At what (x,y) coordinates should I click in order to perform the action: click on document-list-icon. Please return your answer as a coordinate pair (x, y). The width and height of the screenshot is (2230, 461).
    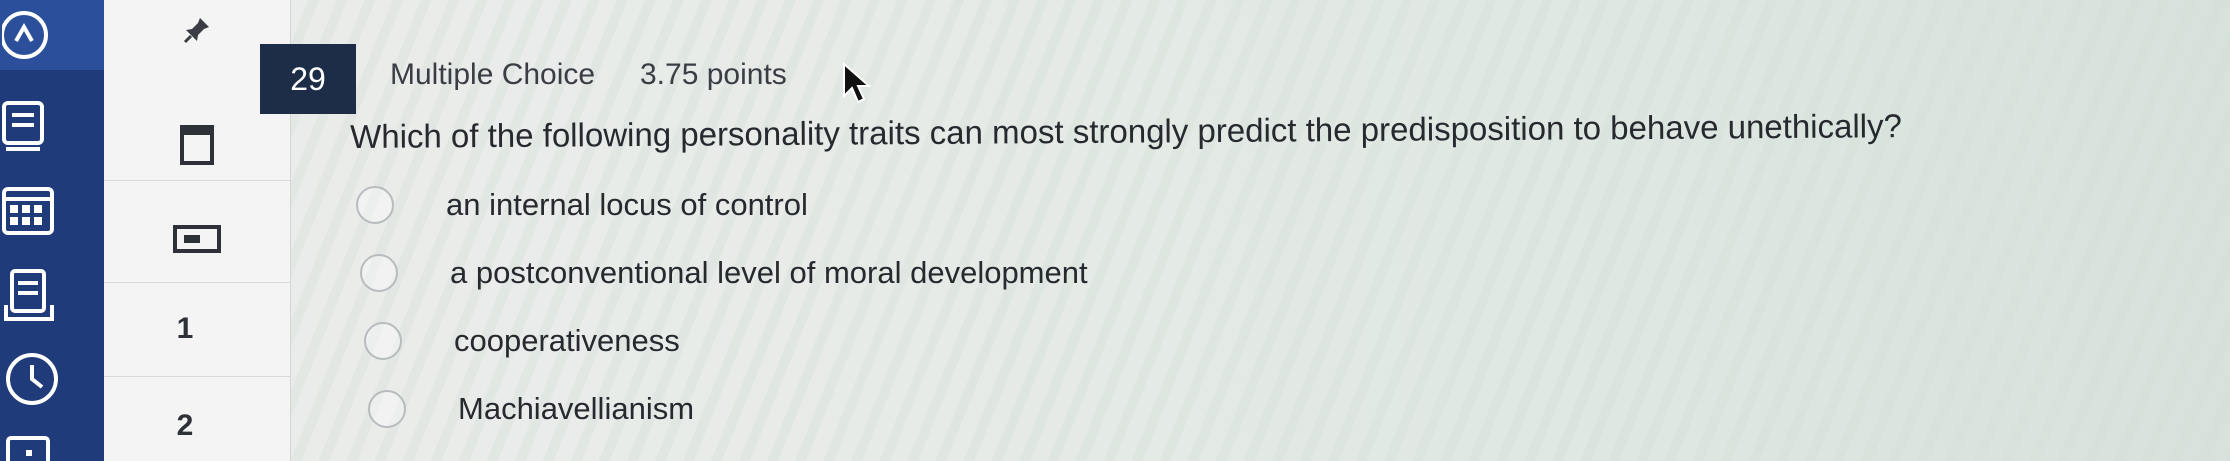
    Looking at the image, I should click on (52, 295).